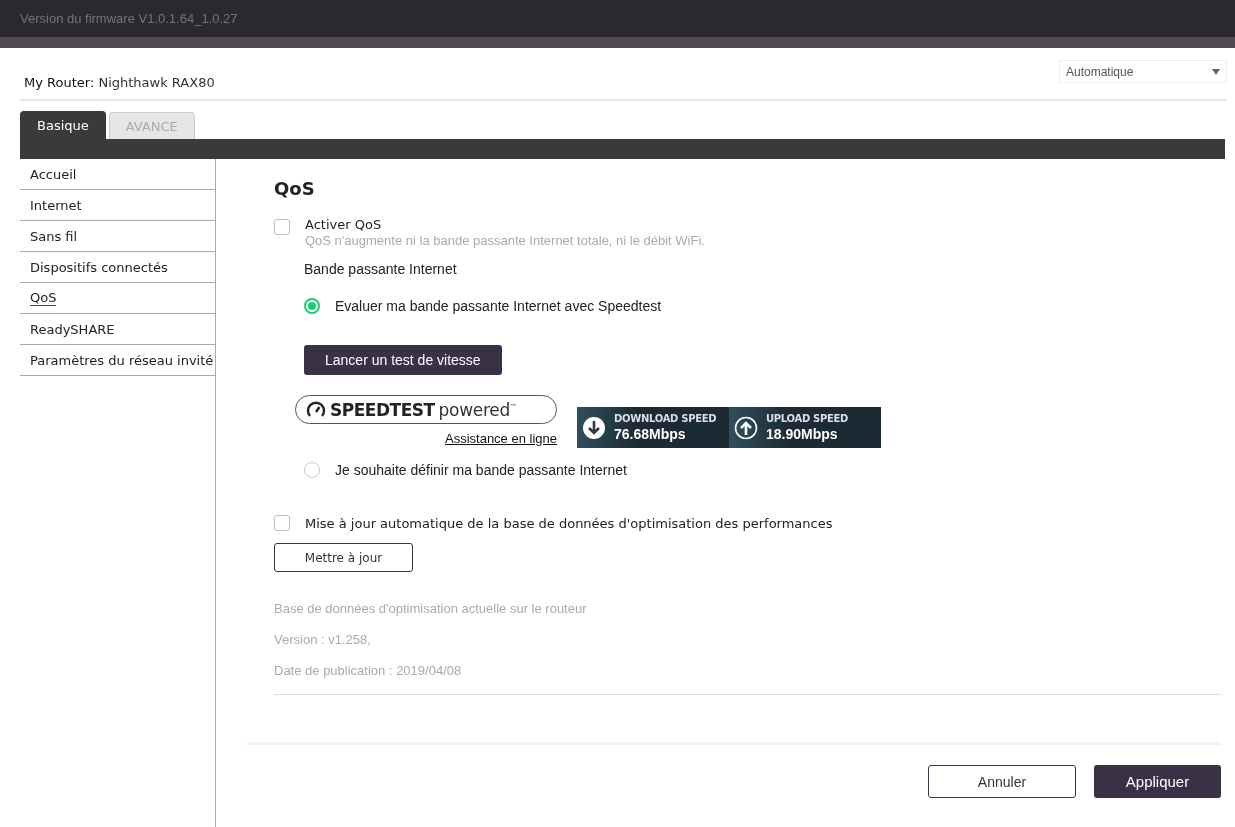  I want to click on radio-label: Evaluer ma bande passante Internet avec Speedtest, so click(498, 306).